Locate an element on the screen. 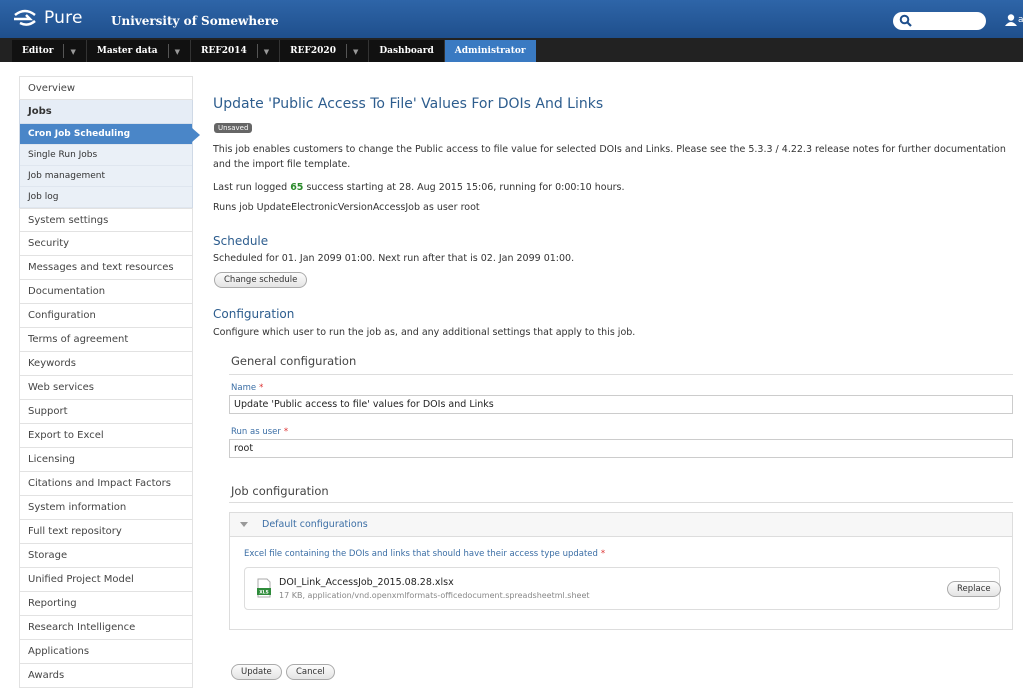 This screenshot has width=1023, height=688. configuration-heading: Configuration is located at coordinates (254, 314).